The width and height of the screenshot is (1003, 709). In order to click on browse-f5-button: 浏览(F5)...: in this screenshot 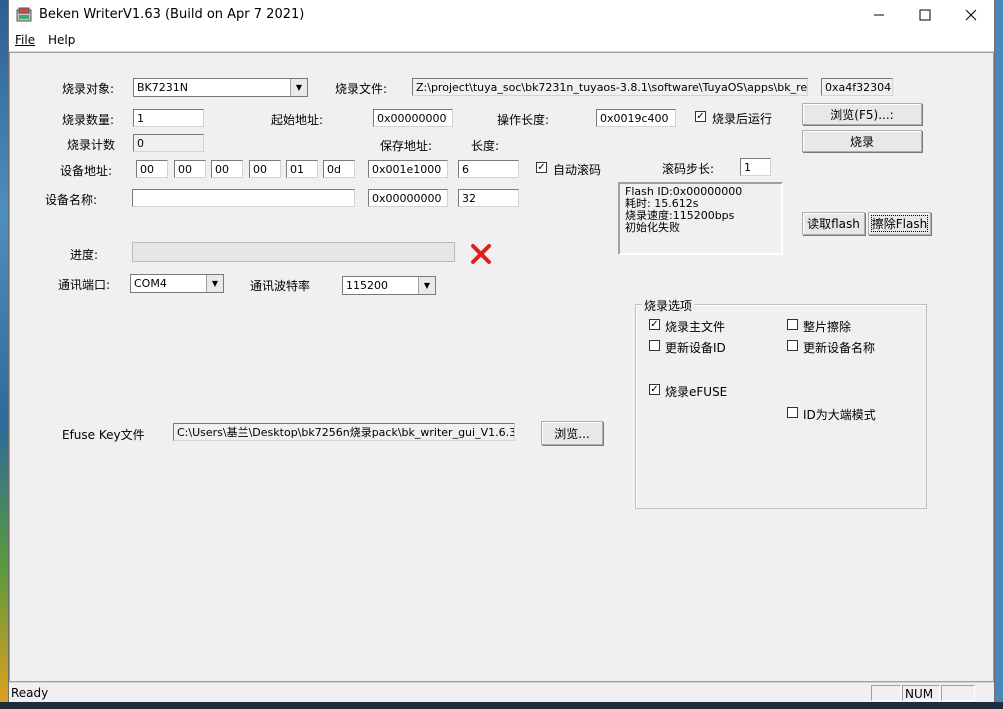, I will do `click(862, 114)`.